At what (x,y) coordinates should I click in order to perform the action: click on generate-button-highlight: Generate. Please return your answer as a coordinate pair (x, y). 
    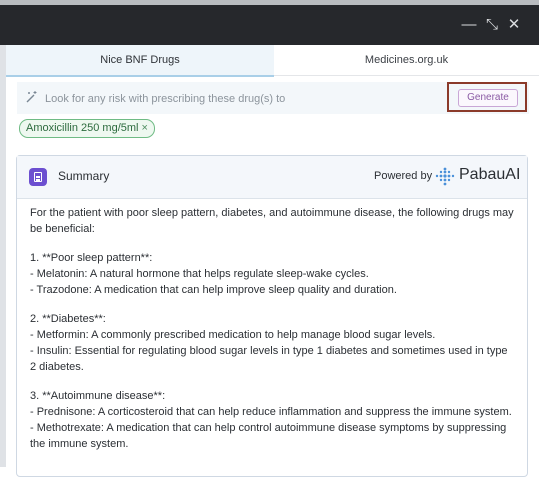
    Looking at the image, I should click on (487, 97).